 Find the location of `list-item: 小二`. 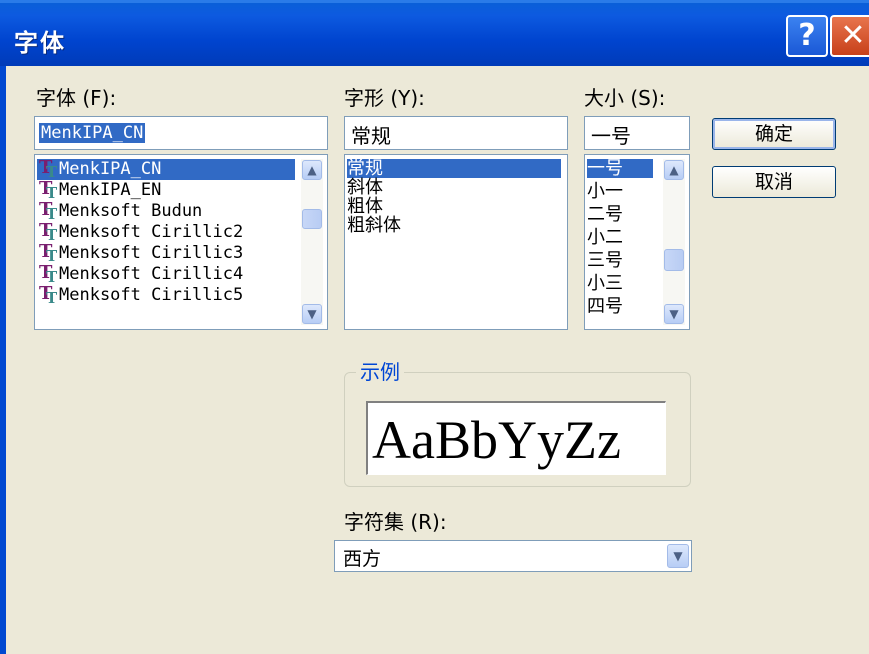

list-item: 小二 is located at coordinates (605, 237).